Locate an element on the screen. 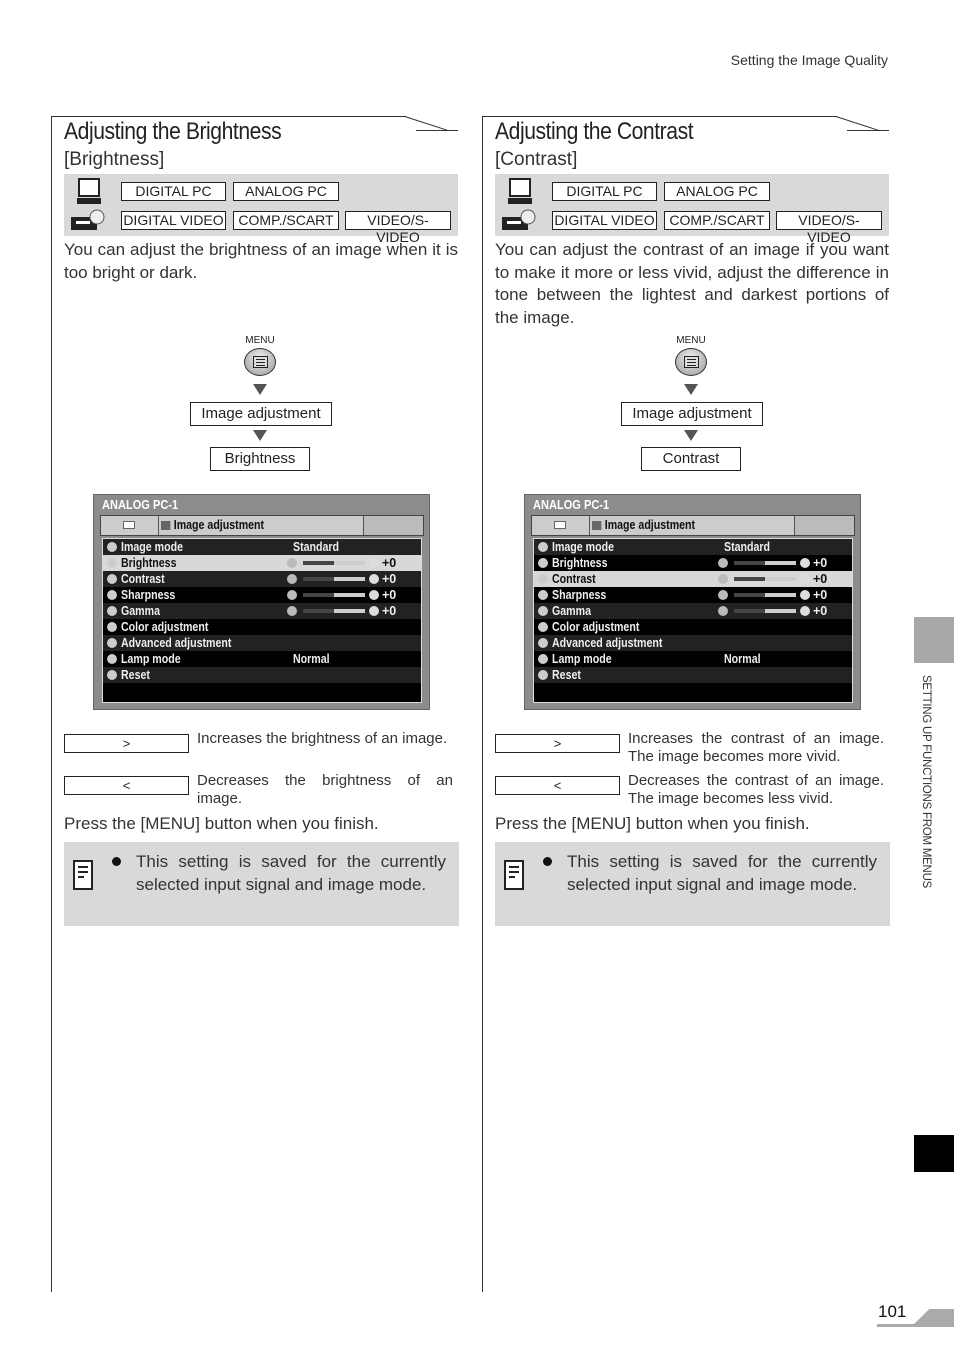  section-title: Adjusting the Brightness is located at coordinates (173, 131).